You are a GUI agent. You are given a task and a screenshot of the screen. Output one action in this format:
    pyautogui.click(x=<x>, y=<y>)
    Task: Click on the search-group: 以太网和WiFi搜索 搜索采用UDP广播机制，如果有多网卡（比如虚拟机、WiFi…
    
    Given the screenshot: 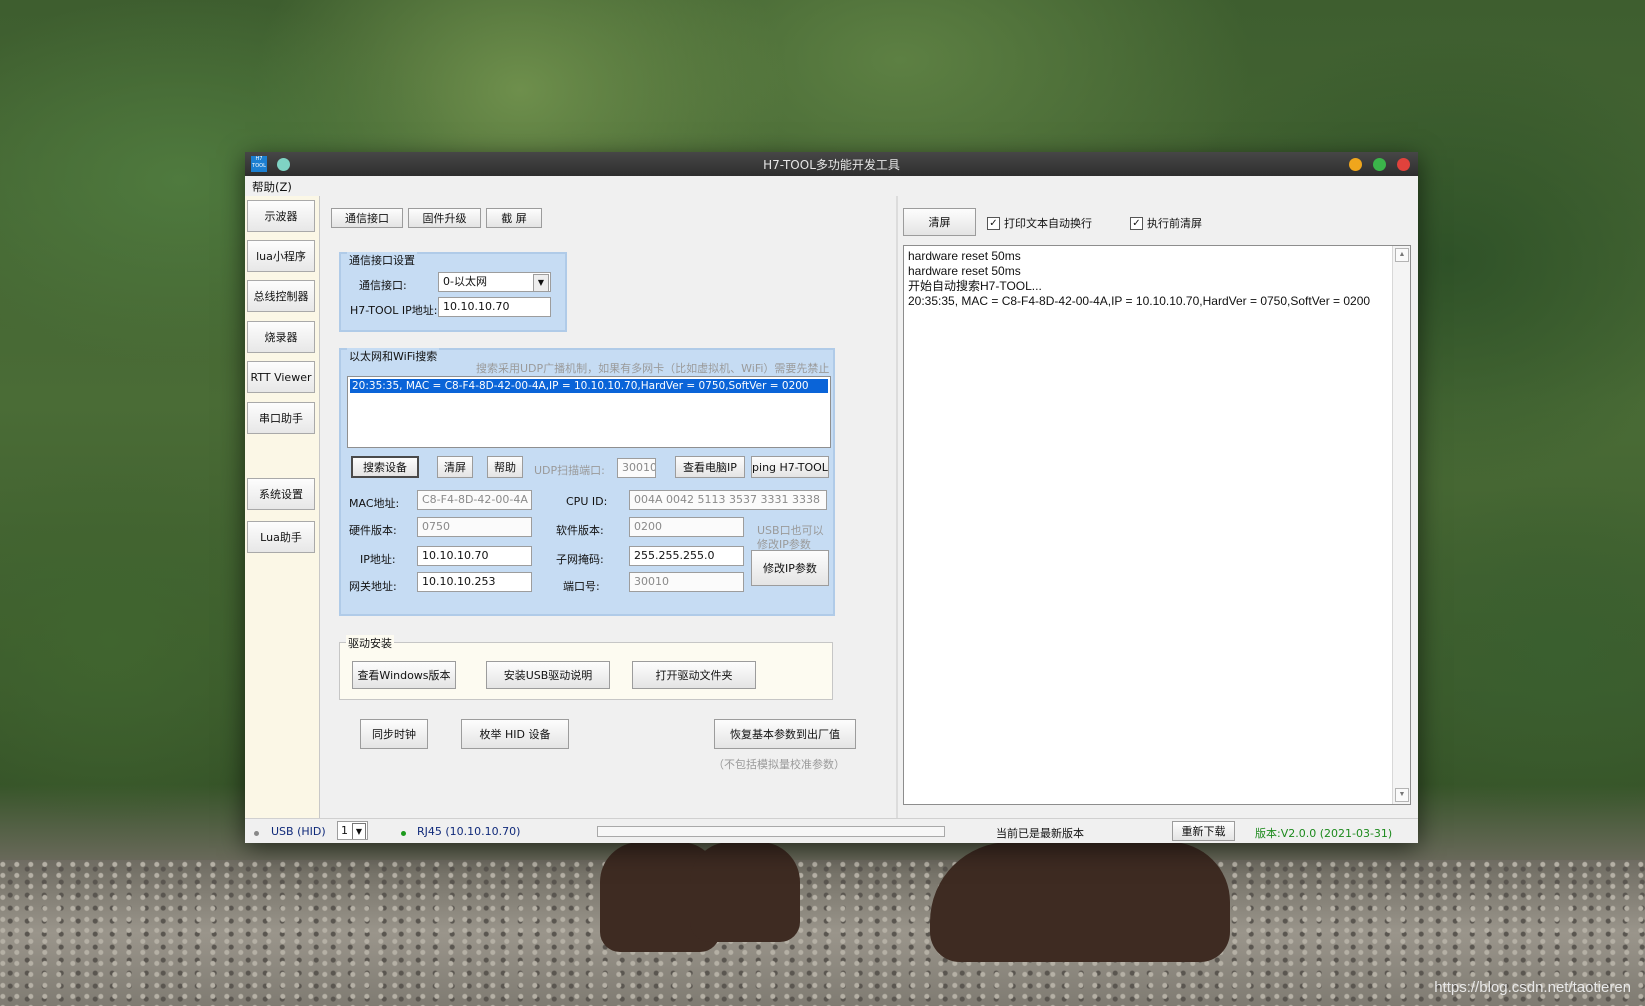 What is the action you would take?
    pyautogui.click(x=587, y=482)
    